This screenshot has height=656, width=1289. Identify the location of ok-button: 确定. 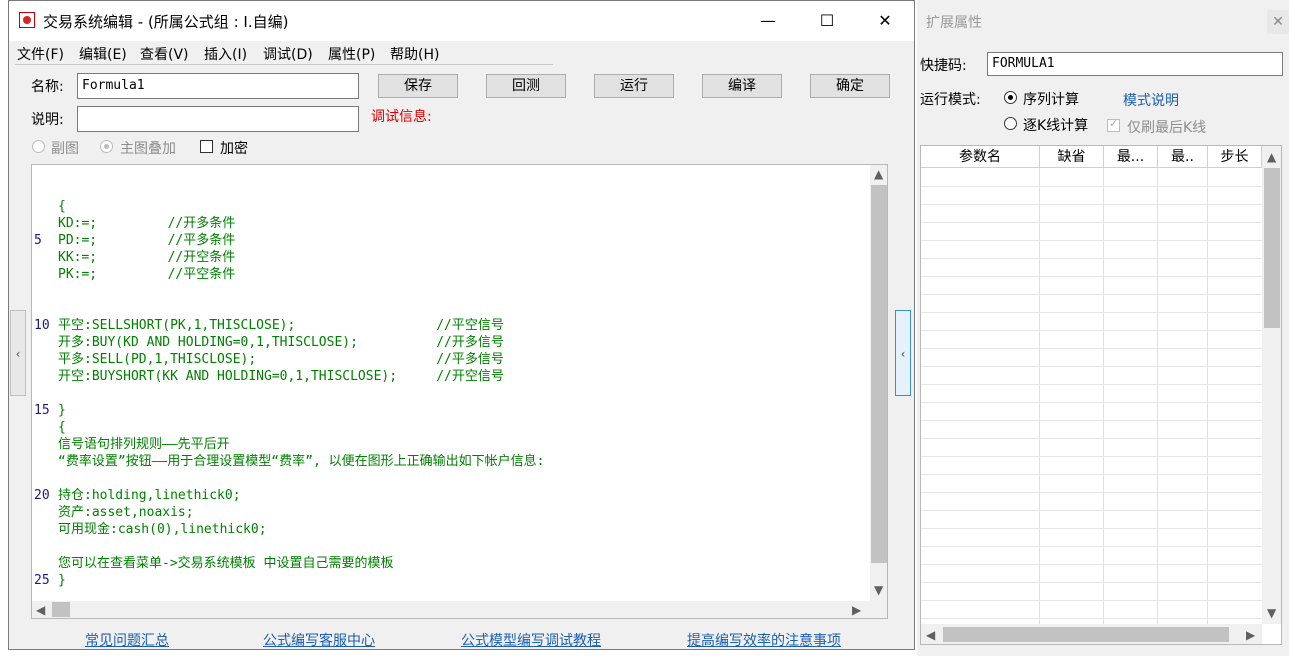
(850, 86).